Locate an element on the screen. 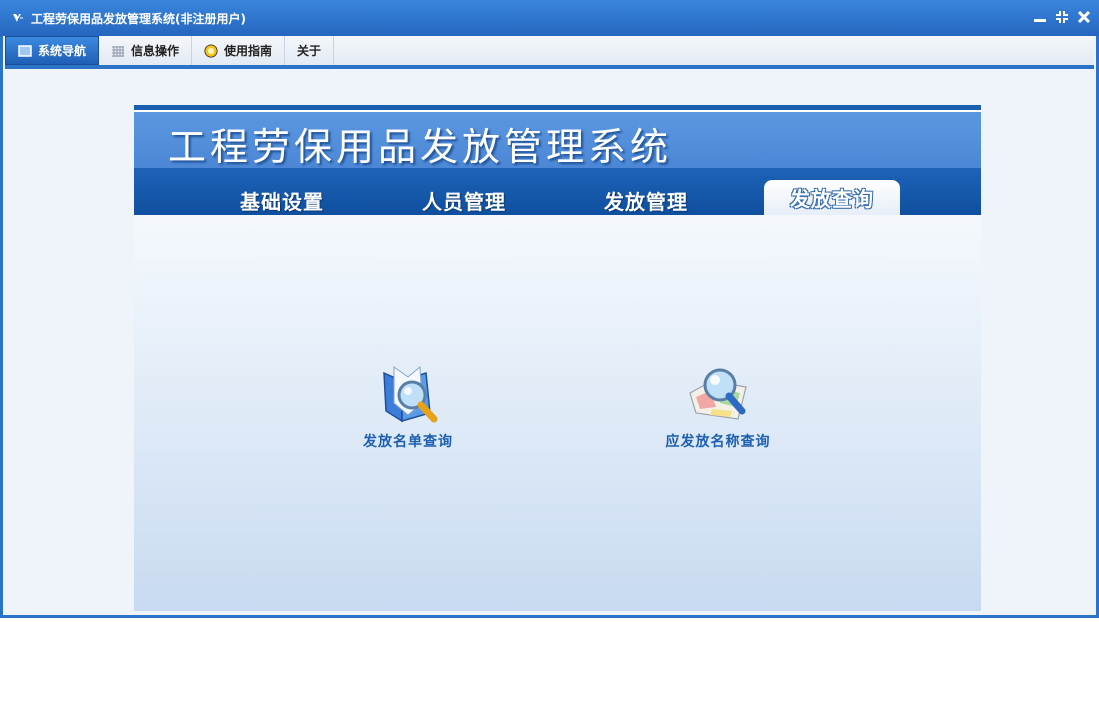  window-title: 工程劳保用品发放管理系统(非注册用户) is located at coordinates (138, 18).